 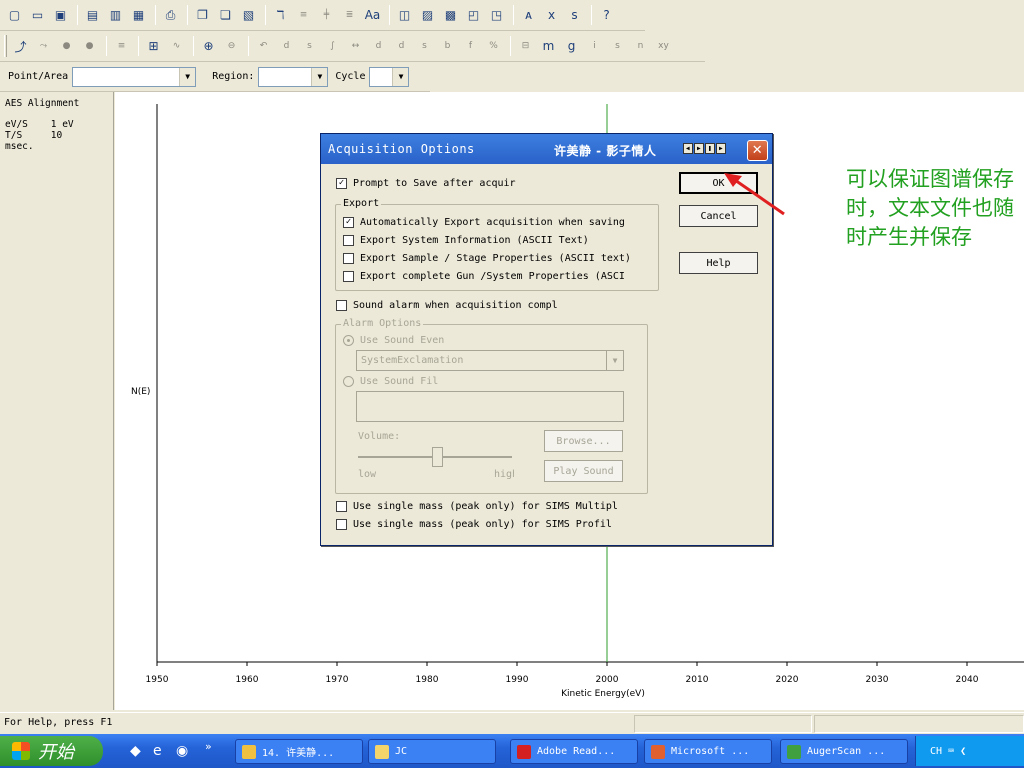 What do you see at coordinates (473, 15) in the screenshot?
I see `depth-icon: ◰` at bounding box center [473, 15].